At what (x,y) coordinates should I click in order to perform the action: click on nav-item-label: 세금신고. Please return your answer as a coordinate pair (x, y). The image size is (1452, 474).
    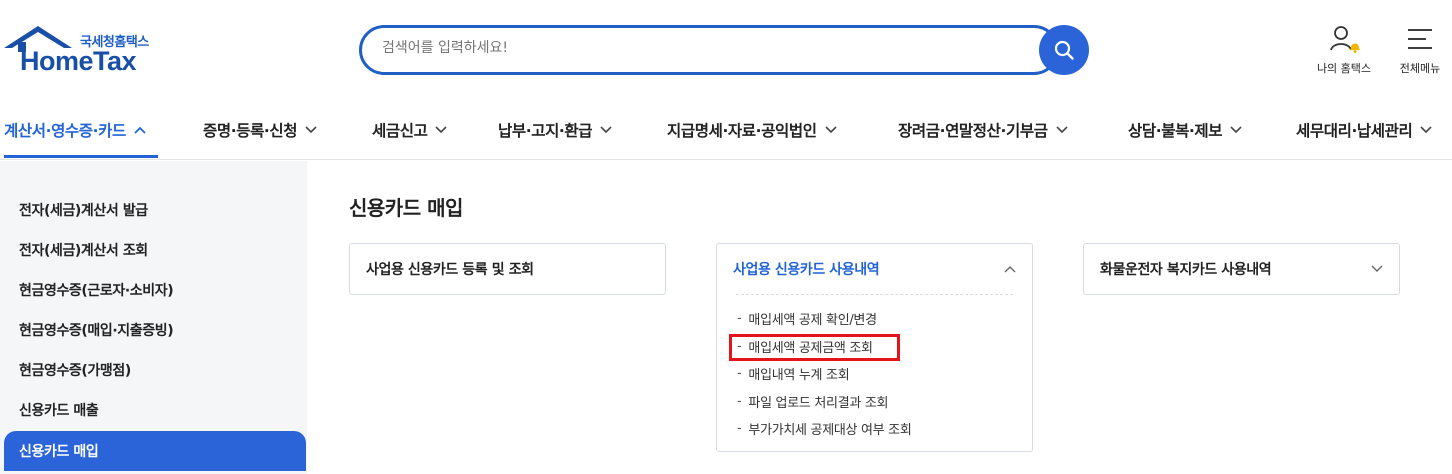
    Looking at the image, I should click on (400, 131).